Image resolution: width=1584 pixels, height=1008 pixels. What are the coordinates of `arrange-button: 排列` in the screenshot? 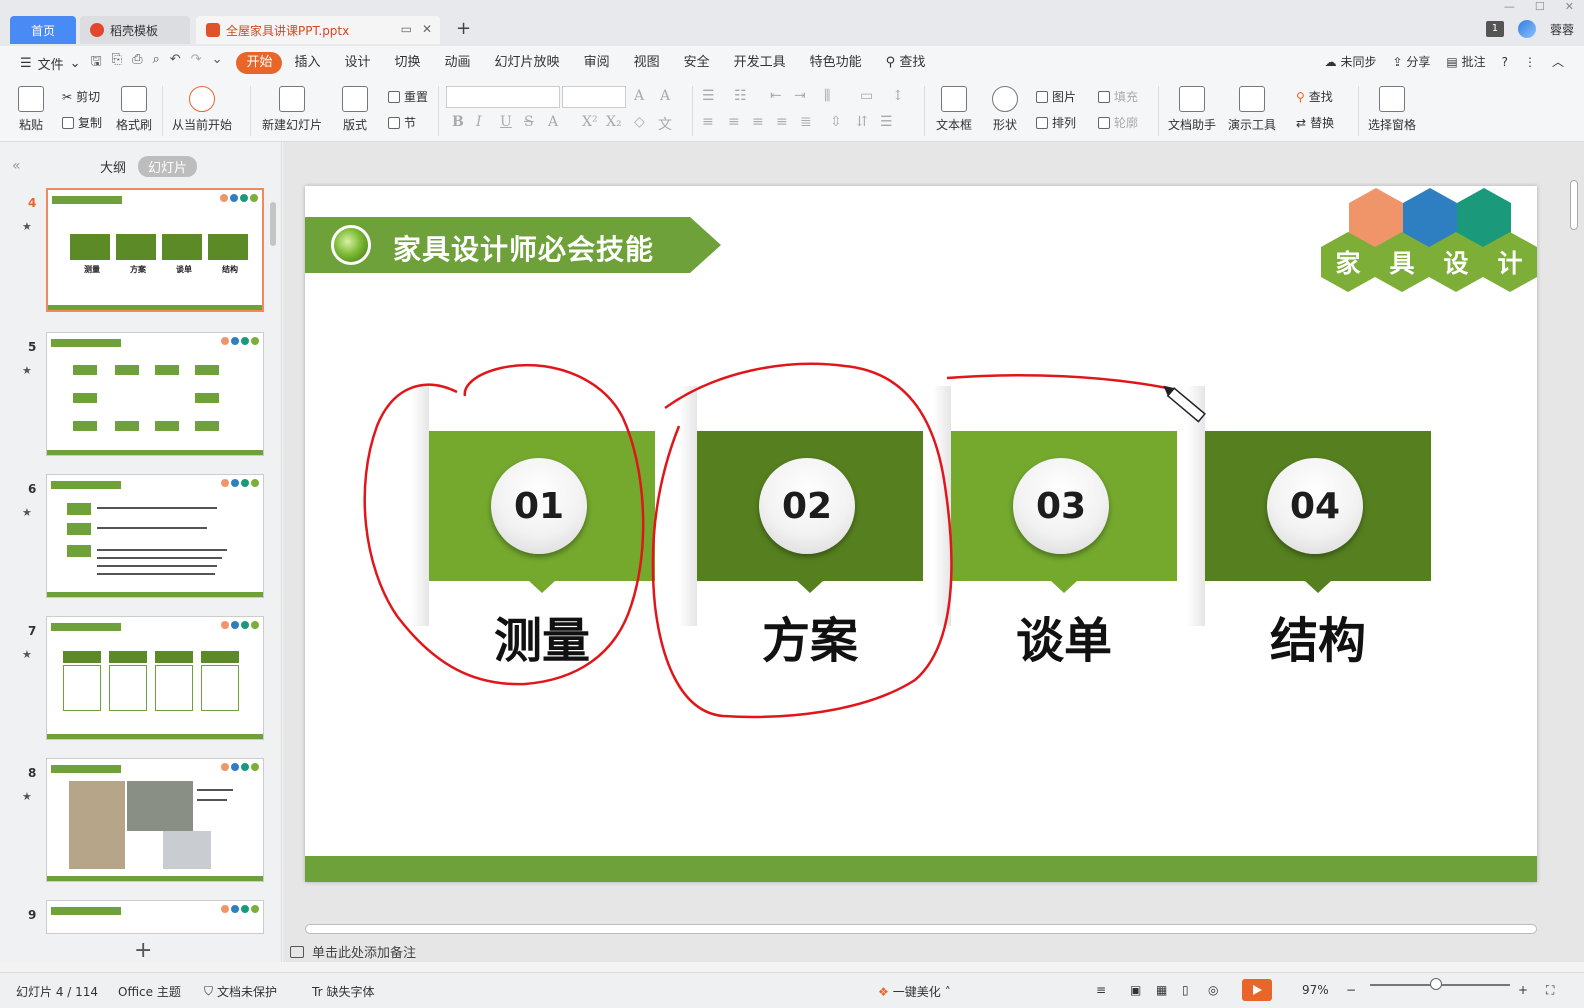 It's located at (1056, 122).